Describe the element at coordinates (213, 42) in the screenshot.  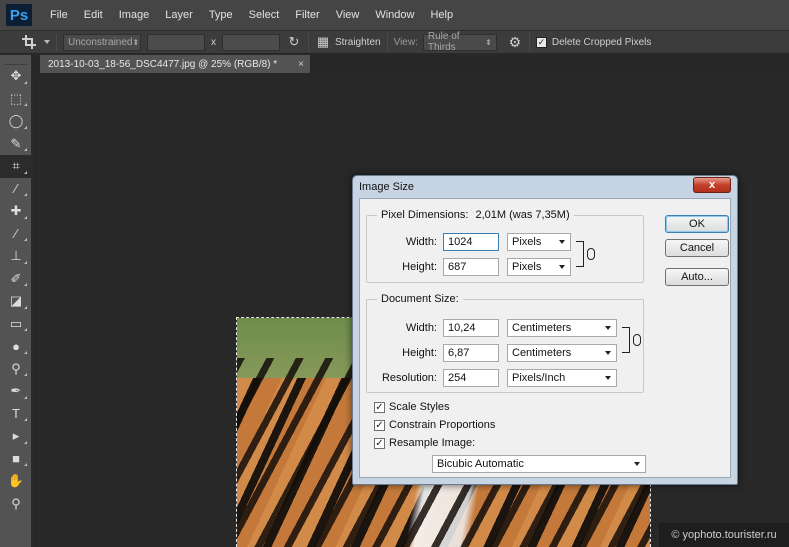
I see `swap-dimensions-symbol: x` at that location.